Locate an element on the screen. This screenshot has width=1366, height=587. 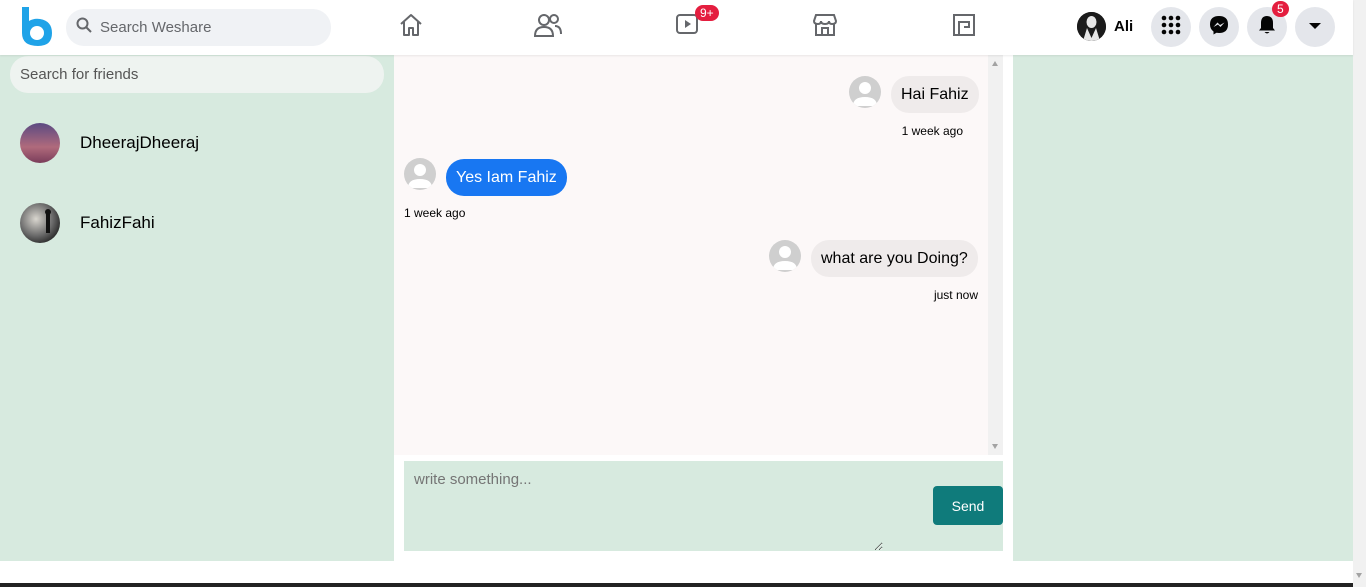
caret-down-icon is located at coordinates (1315, 27).